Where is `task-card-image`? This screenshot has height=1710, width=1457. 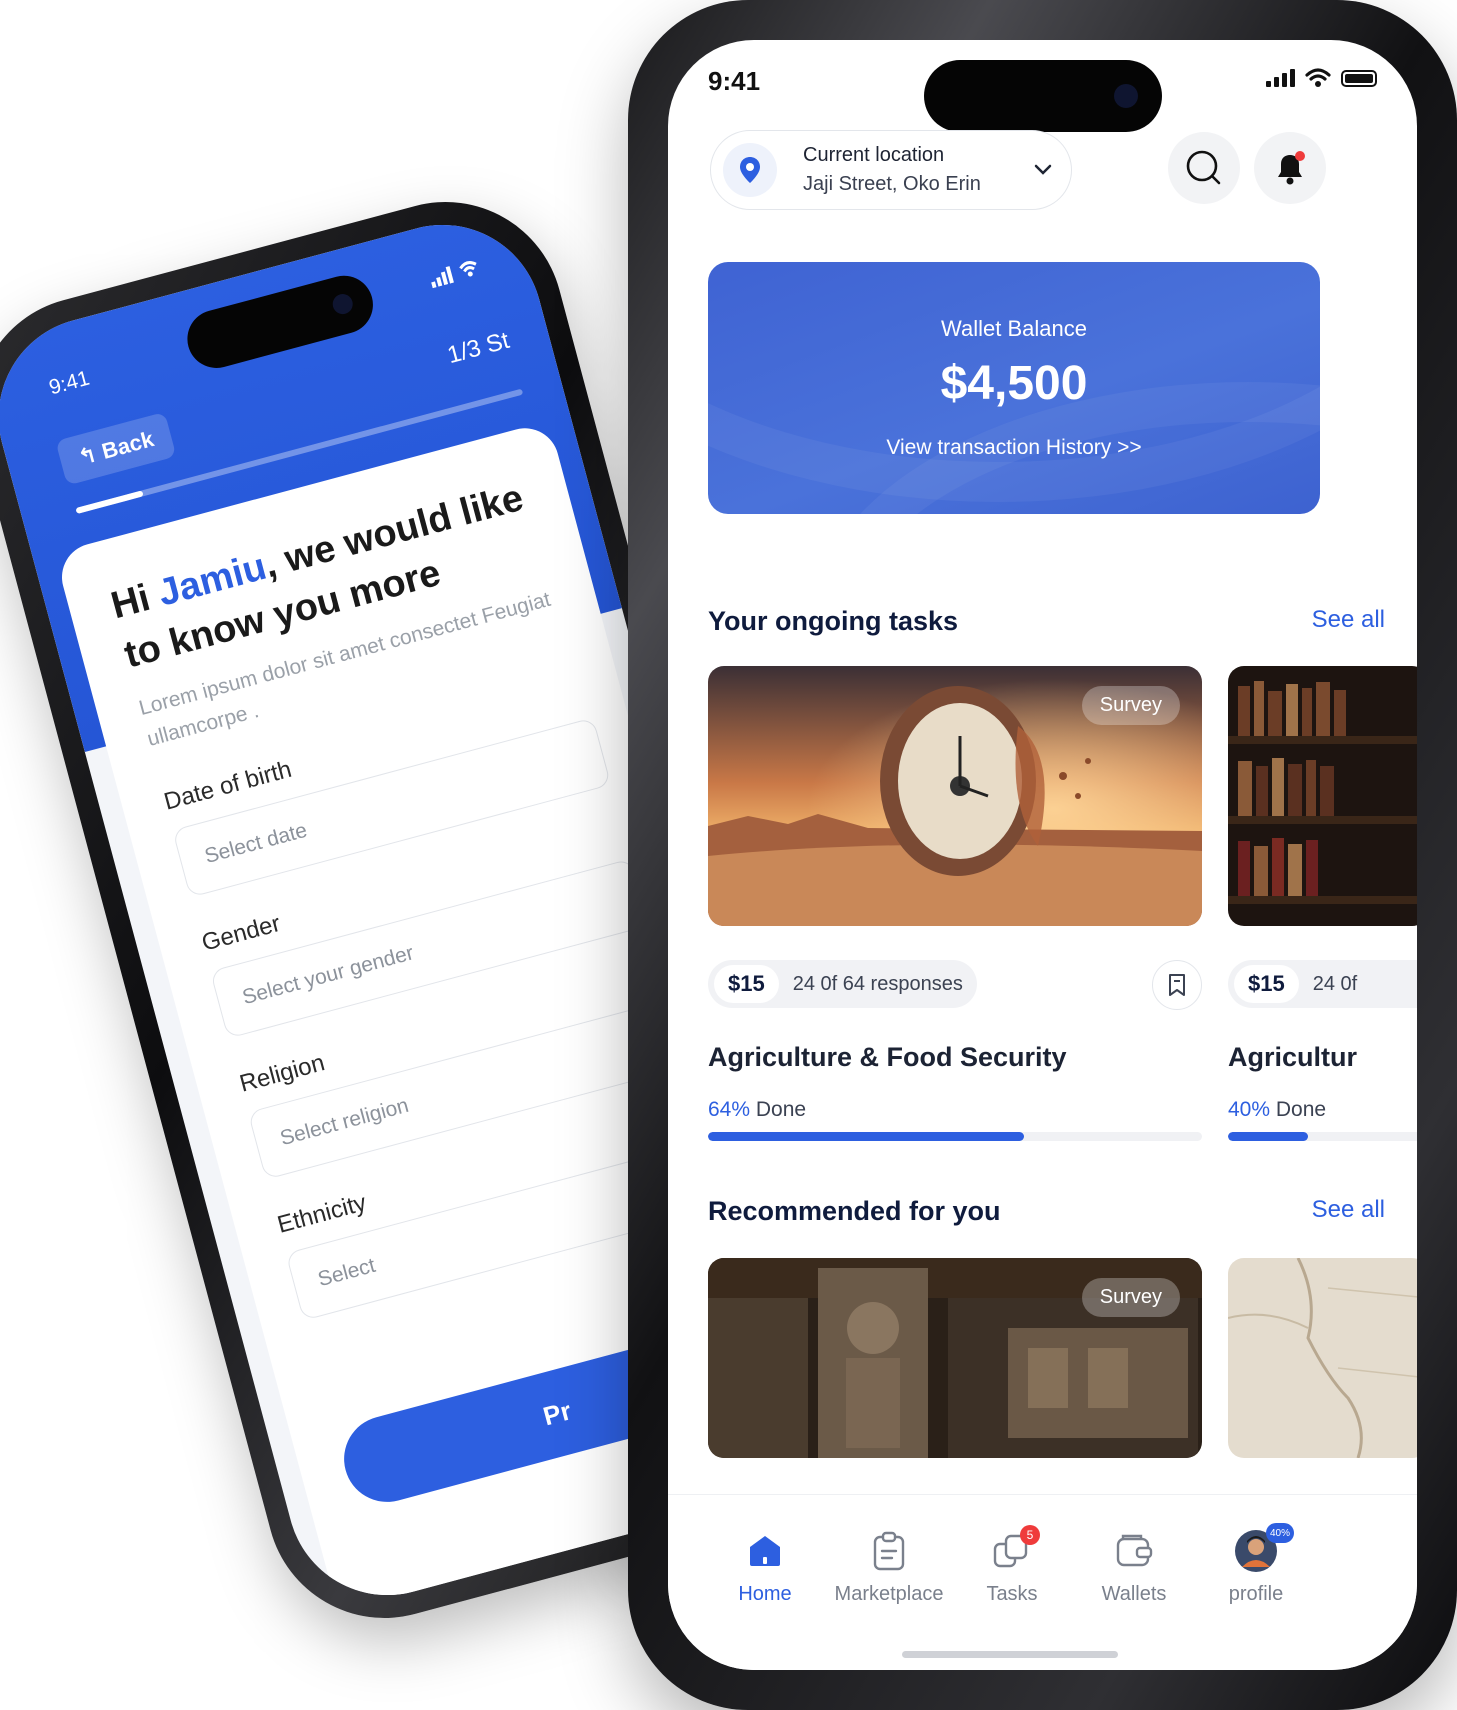 task-card-image is located at coordinates (1322, 796).